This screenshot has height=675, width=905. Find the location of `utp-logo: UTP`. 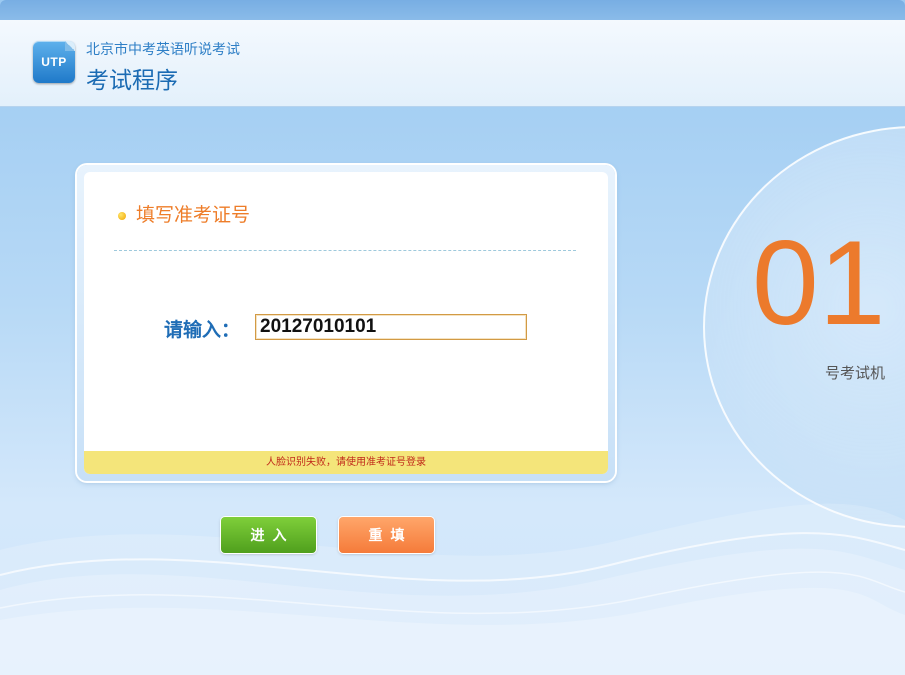

utp-logo: UTP is located at coordinates (54, 62).